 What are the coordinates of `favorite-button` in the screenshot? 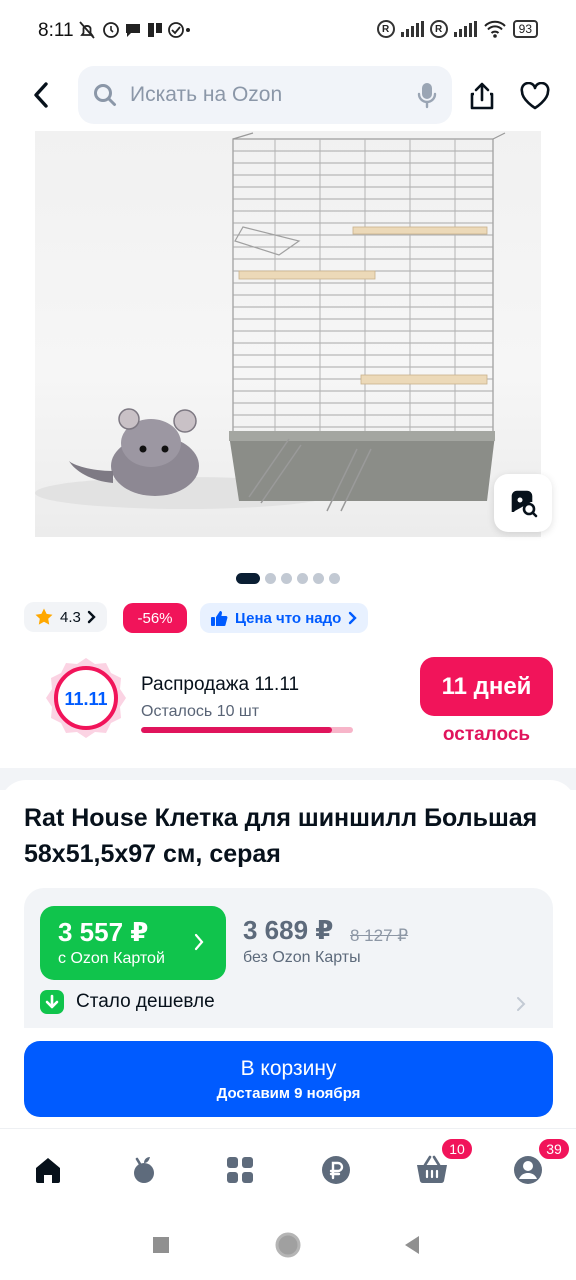 It's located at (535, 96).